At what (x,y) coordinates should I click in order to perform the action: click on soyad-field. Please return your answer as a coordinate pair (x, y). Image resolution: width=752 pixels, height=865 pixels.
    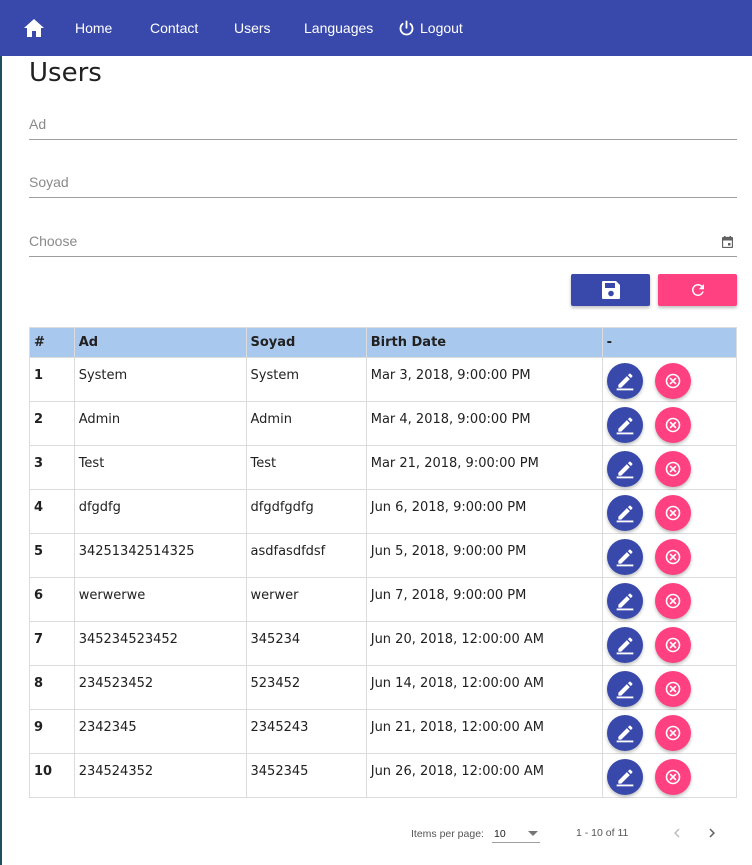
    Looking at the image, I should click on (383, 183).